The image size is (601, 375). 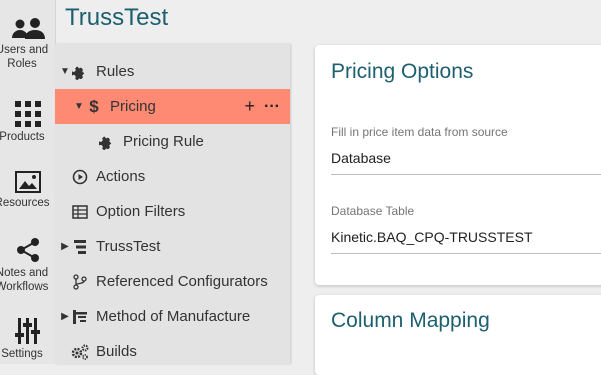 I want to click on tree-item-pricing-rule: Pricing Rule, so click(x=193, y=141).